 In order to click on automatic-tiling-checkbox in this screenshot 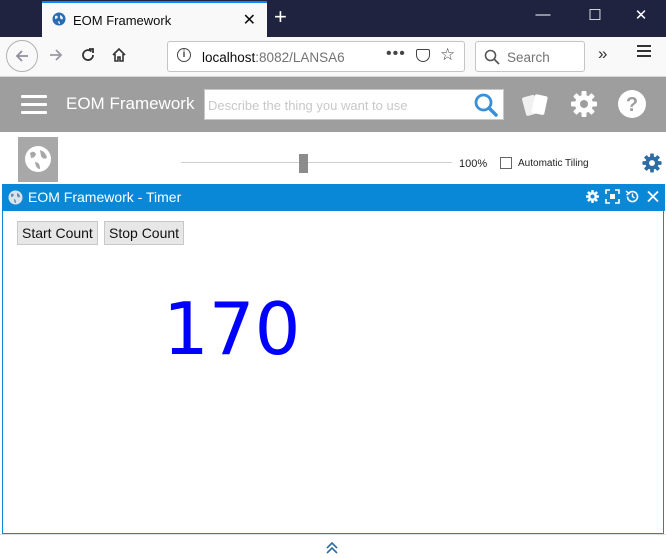, I will do `click(506, 163)`.